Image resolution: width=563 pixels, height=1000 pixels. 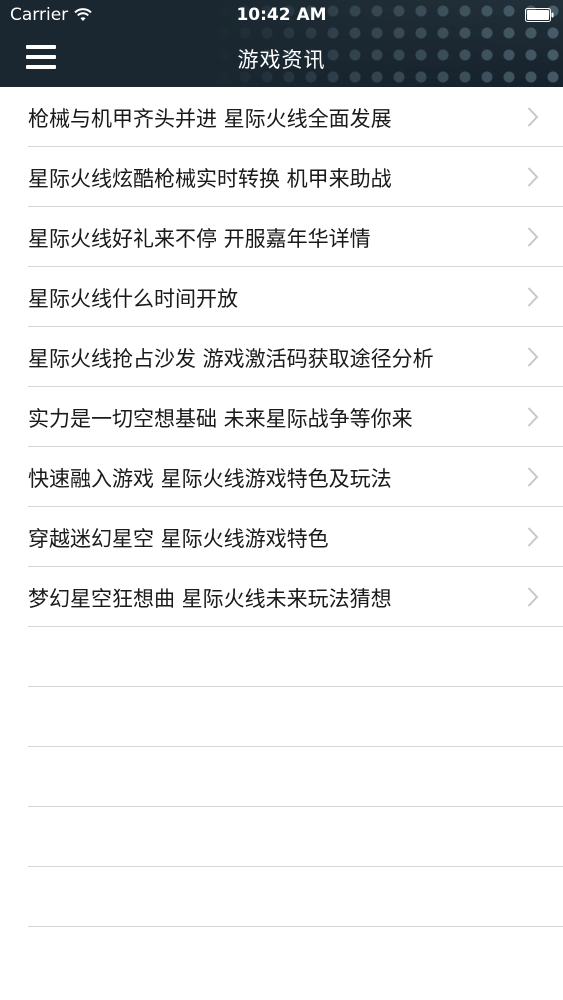 I want to click on list-item-label: 枪械与机甲齐头并进 星际火线全面发展, so click(x=210, y=119).